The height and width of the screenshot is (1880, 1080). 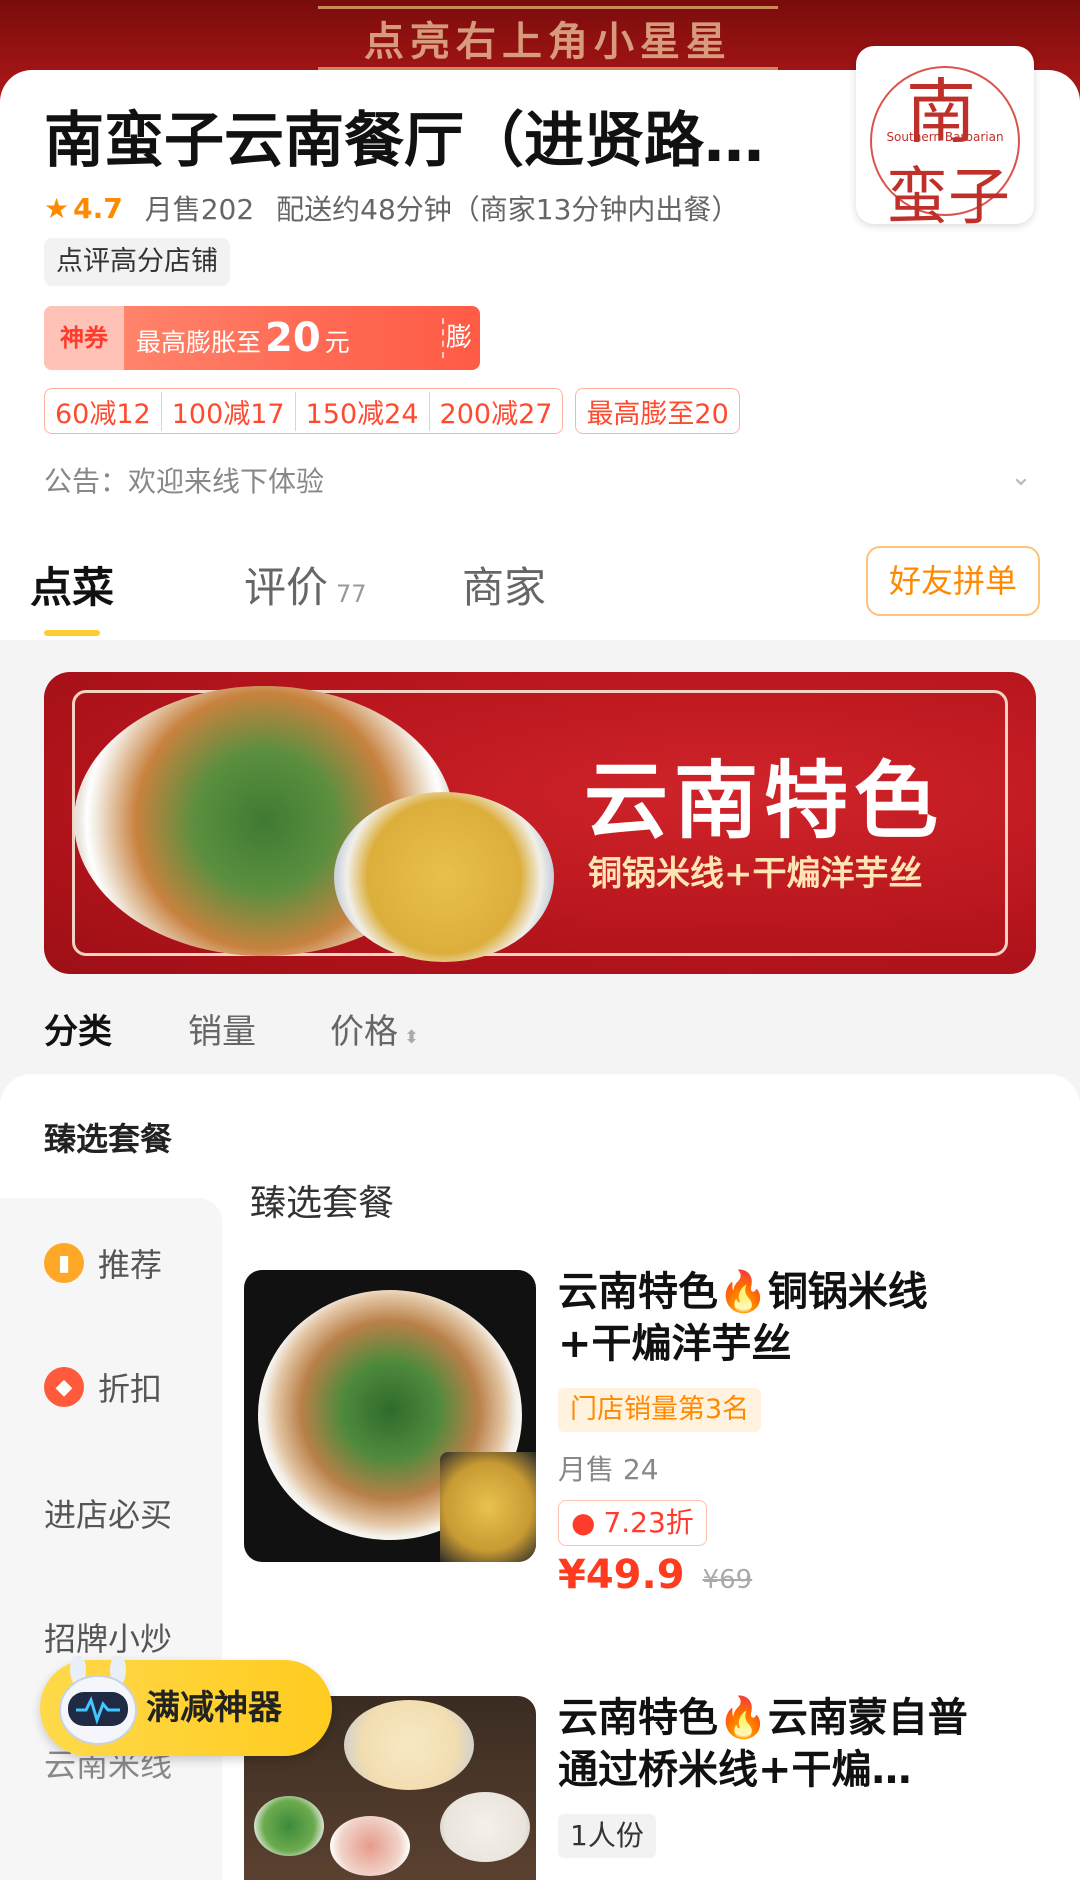 What do you see at coordinates (98, 208) in the screenshot?
I see `rating-value: 4.7` at bounding box center [98, 208].